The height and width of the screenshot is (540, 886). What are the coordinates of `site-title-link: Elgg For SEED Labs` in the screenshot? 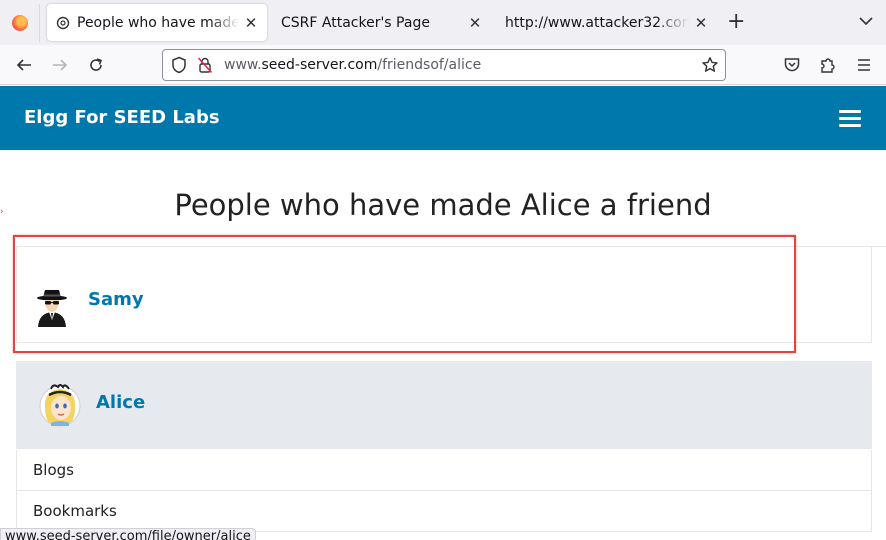 It's located at (122, 117).